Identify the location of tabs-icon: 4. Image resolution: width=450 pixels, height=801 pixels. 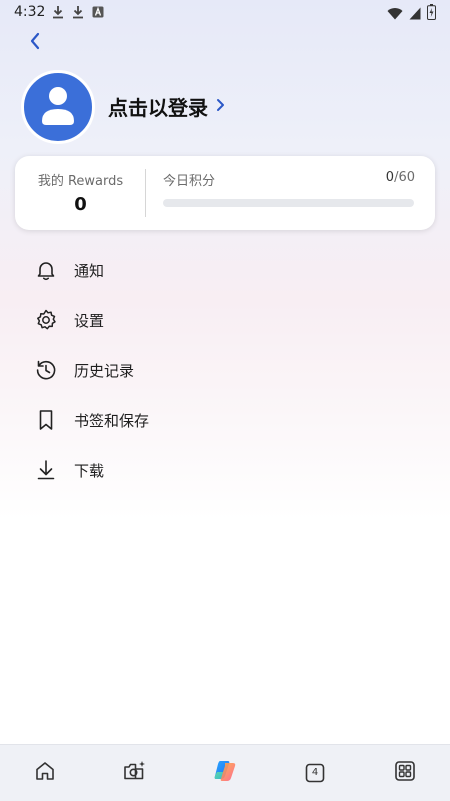
(315, 773).